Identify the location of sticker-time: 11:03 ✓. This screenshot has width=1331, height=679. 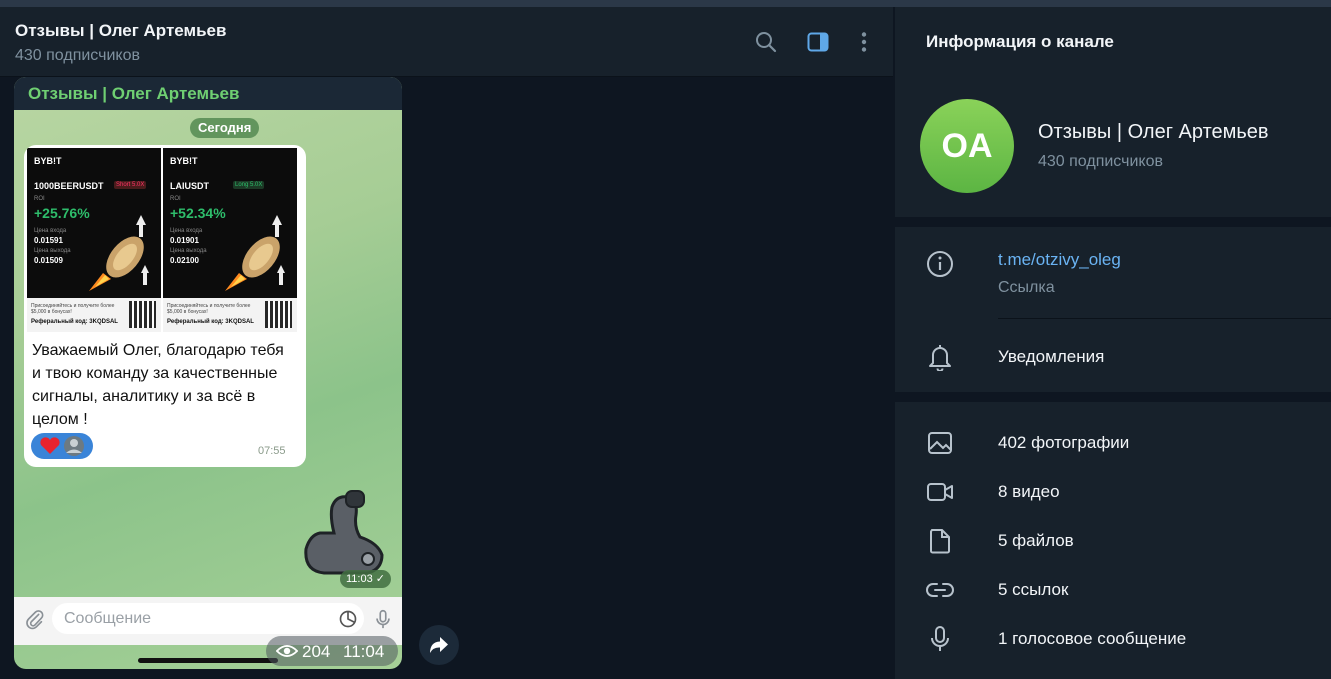
(365, 579).